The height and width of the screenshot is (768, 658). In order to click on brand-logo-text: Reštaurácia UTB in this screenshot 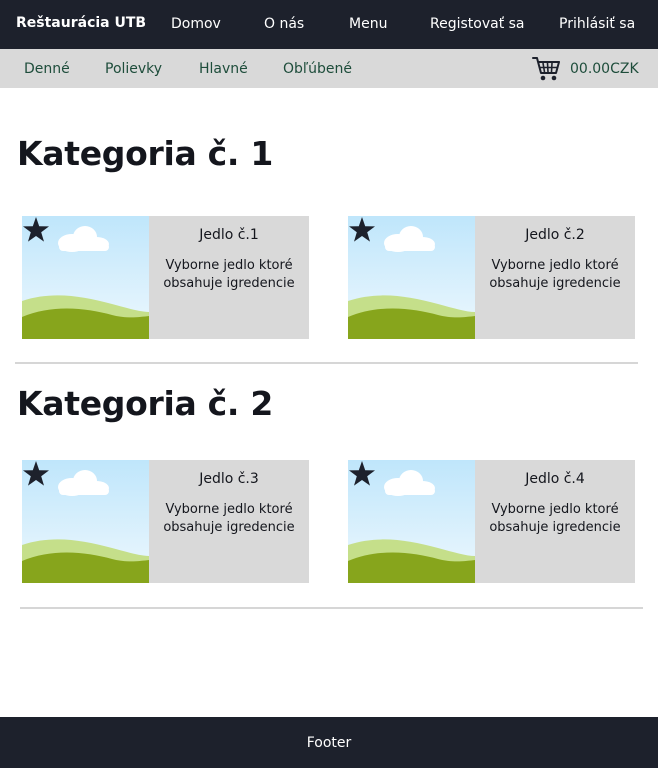, I will do `click(81, 23)`.